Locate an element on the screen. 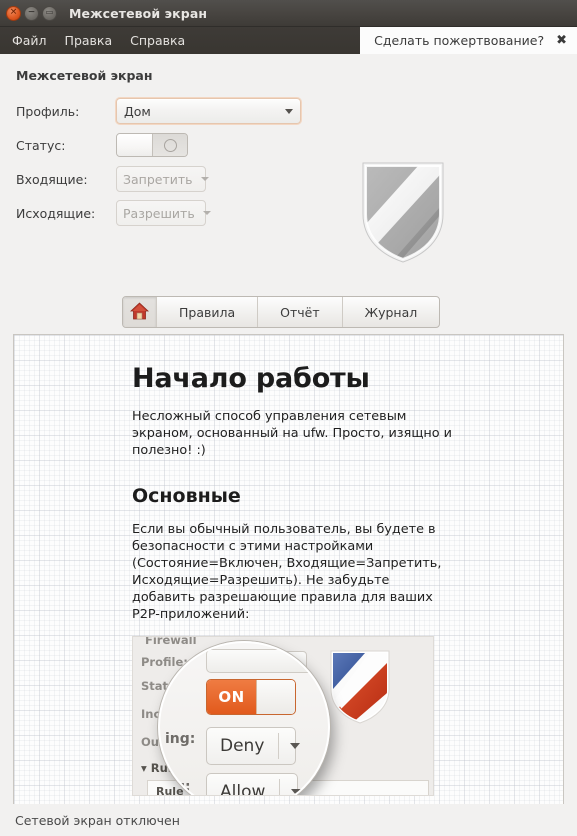  lens-outgoing-row: Allow is located at coordinates (254, 784).